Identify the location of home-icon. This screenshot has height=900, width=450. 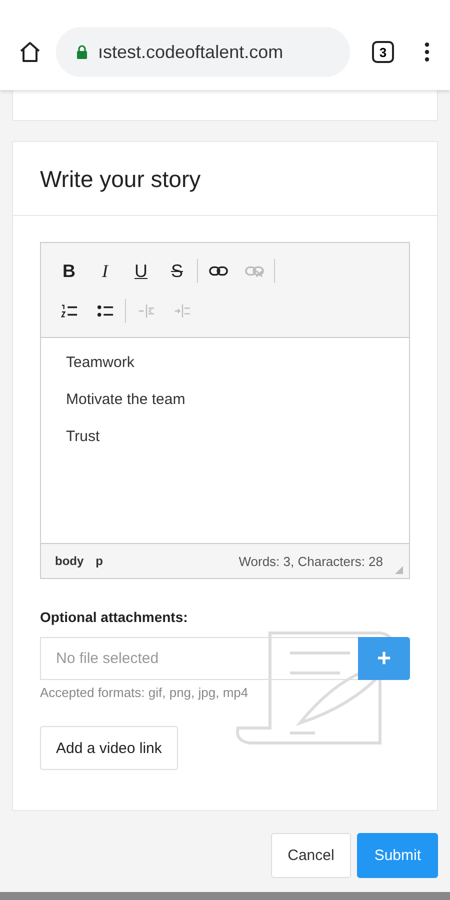
(30, 52).